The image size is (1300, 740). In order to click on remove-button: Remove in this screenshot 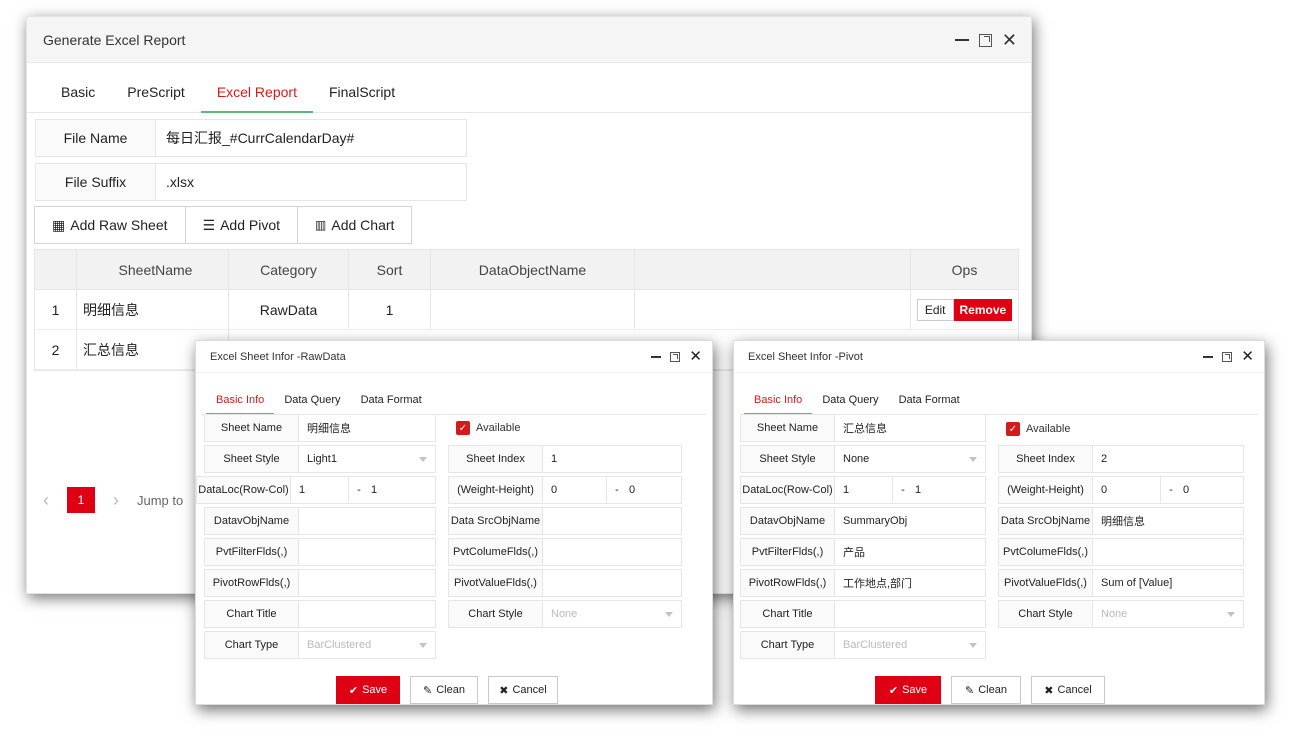, I will do `click(983, 309)`.